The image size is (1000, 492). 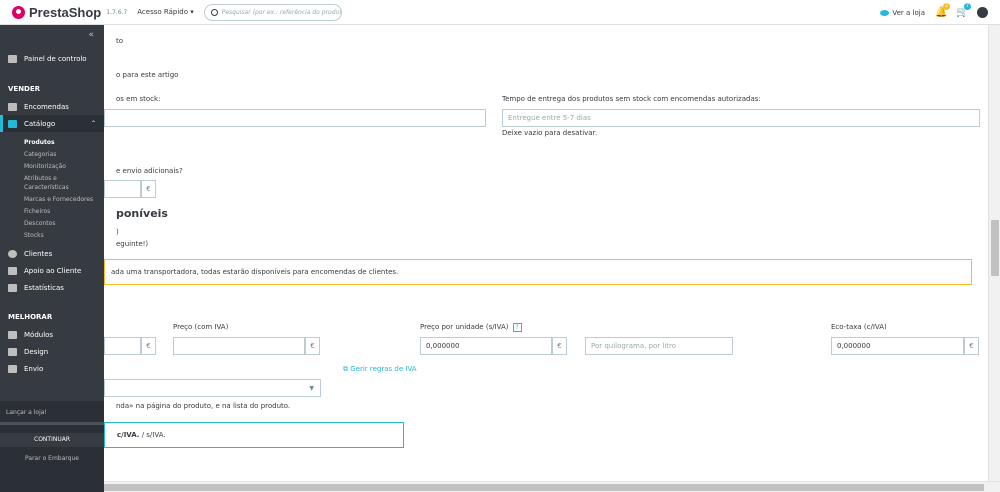 I want to click on notification-badge: 2, so click(x=946, y=6).